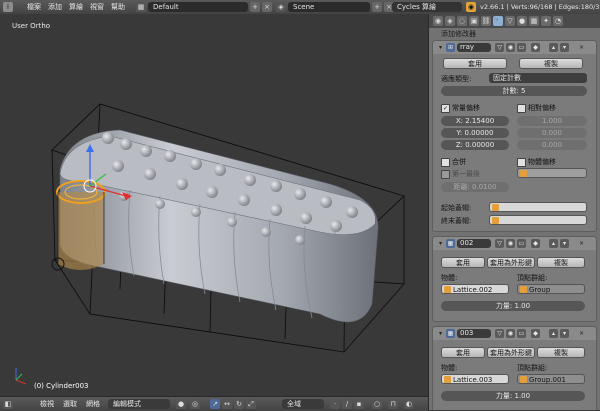 Image resolution: width=600 pixels, height=411 pixels. What do you see at coordinates (552, 173) in the screenshot?
I see `offset-object-field` at bounding box center [552, 173].